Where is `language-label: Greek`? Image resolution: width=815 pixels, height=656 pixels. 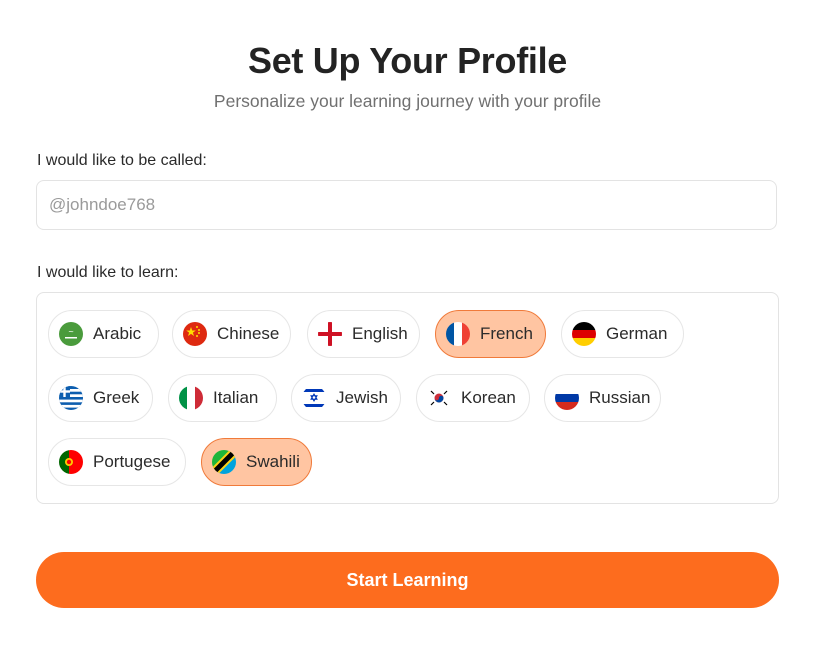
language-label: Greek is located at coordinates (116, 397).